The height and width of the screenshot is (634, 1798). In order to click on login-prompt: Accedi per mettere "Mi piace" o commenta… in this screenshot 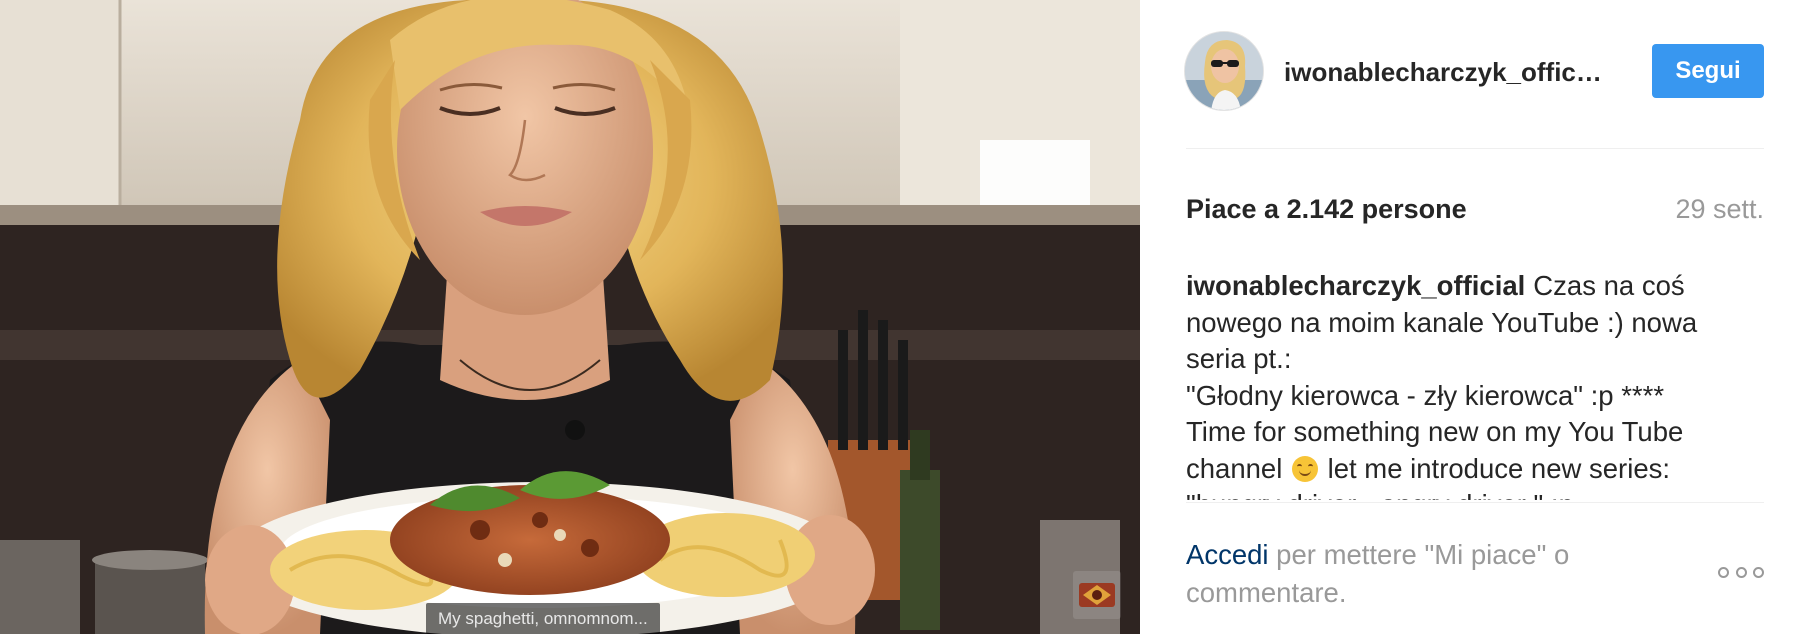, I will do `click(1421, 574)`.